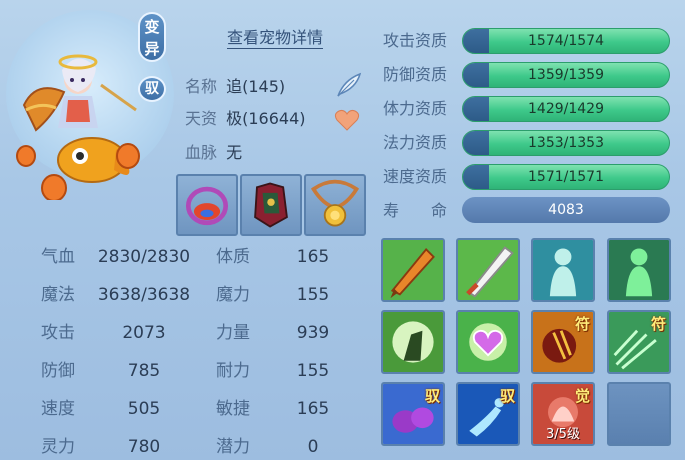 The image size is (685, 460). What do you see at coordinates (201, 86) in the screenshot?
I see `name-label: 名称` at bounding box center [201, 86].